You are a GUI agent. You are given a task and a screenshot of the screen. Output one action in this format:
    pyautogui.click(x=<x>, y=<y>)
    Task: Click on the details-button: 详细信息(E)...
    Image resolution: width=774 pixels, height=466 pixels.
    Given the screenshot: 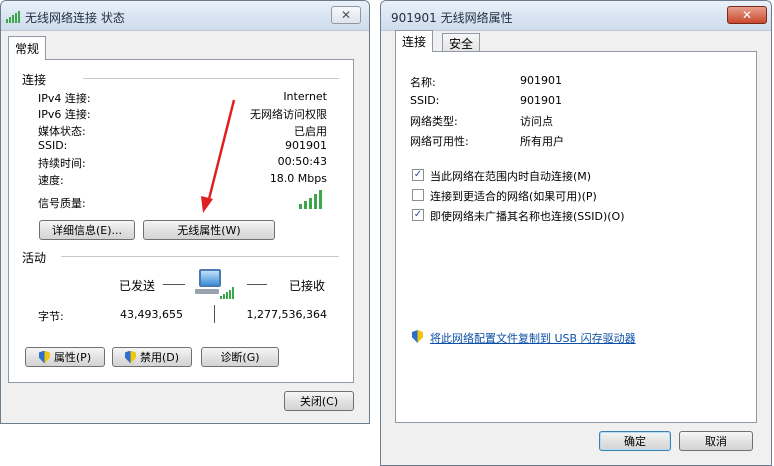 What is the action you would take?
    pyautogui.click(x=87, y=230)
    